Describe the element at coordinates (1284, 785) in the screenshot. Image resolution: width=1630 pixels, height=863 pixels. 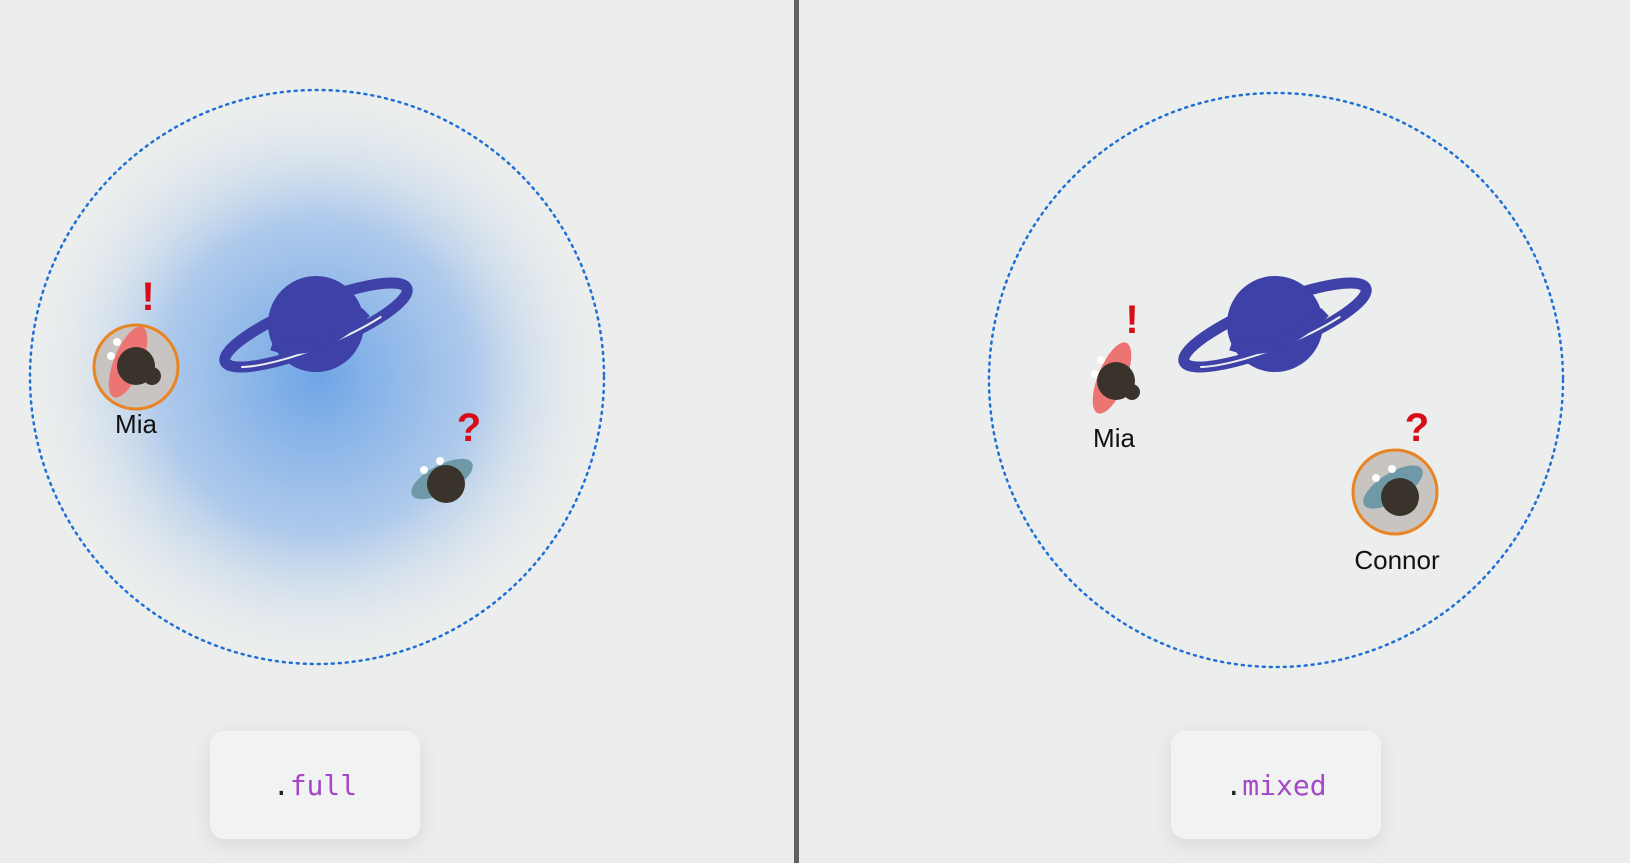
I see `chip-keyword: mixed` at that location.